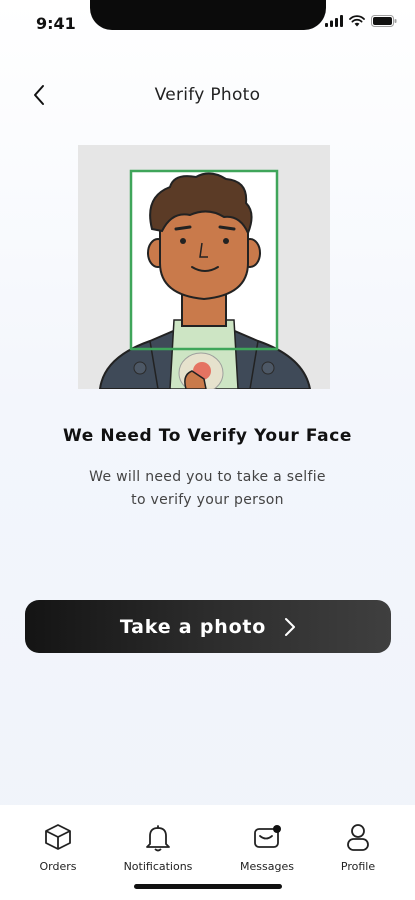  I want to click on subtext-line-1: We will need you to take a selfie, so click(207, 477).